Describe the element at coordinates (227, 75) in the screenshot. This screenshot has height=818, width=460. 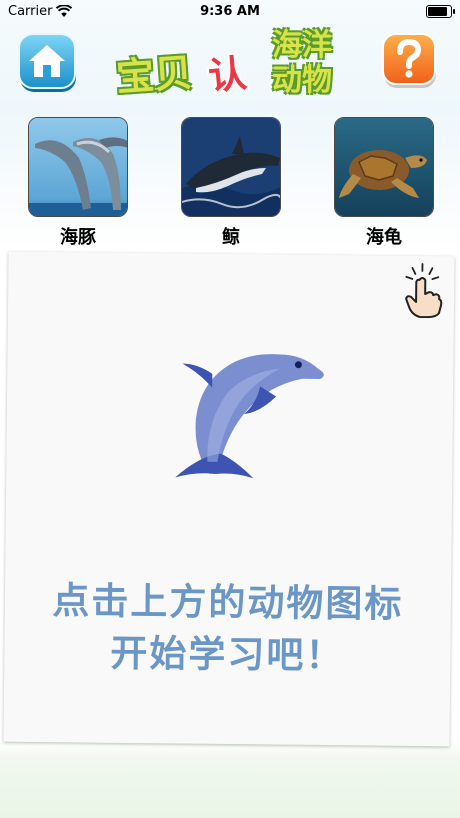
I see `title-part-2: 认` at that location.